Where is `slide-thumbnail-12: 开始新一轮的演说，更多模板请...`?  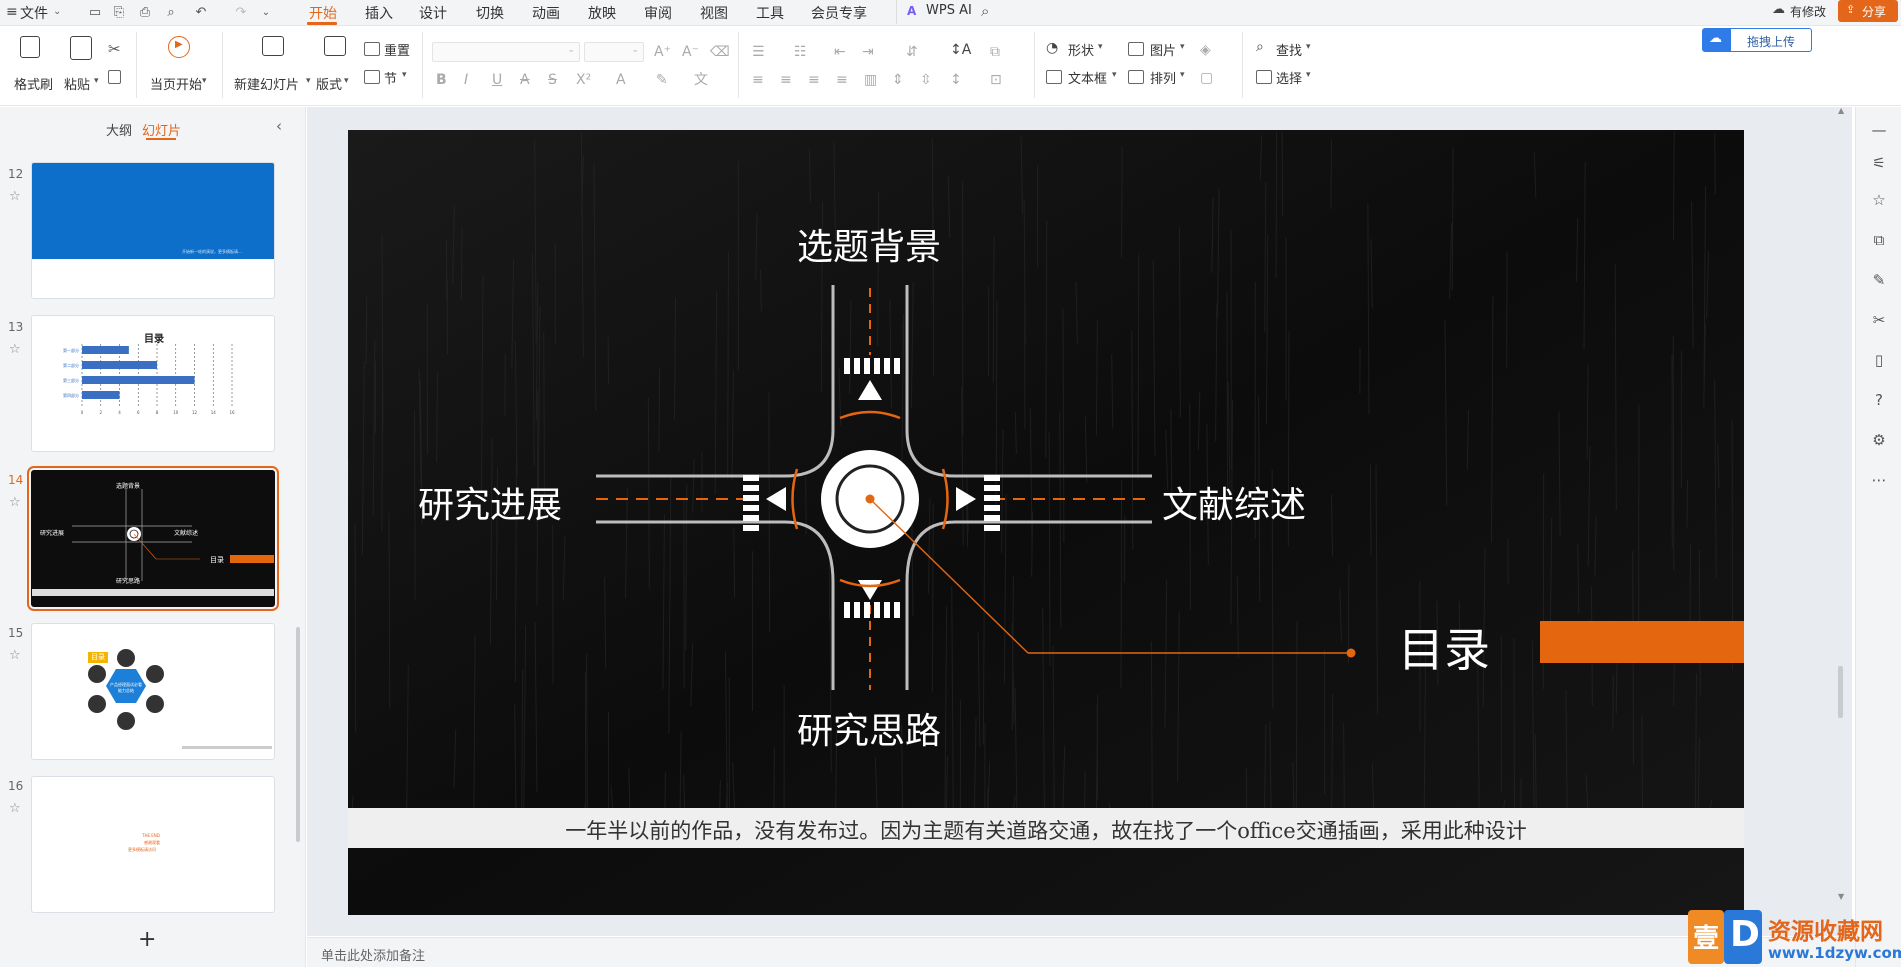 slide-thumbnail-12: 开始新一轮的演说，更多模板请... is located at coordinates (153, 230).